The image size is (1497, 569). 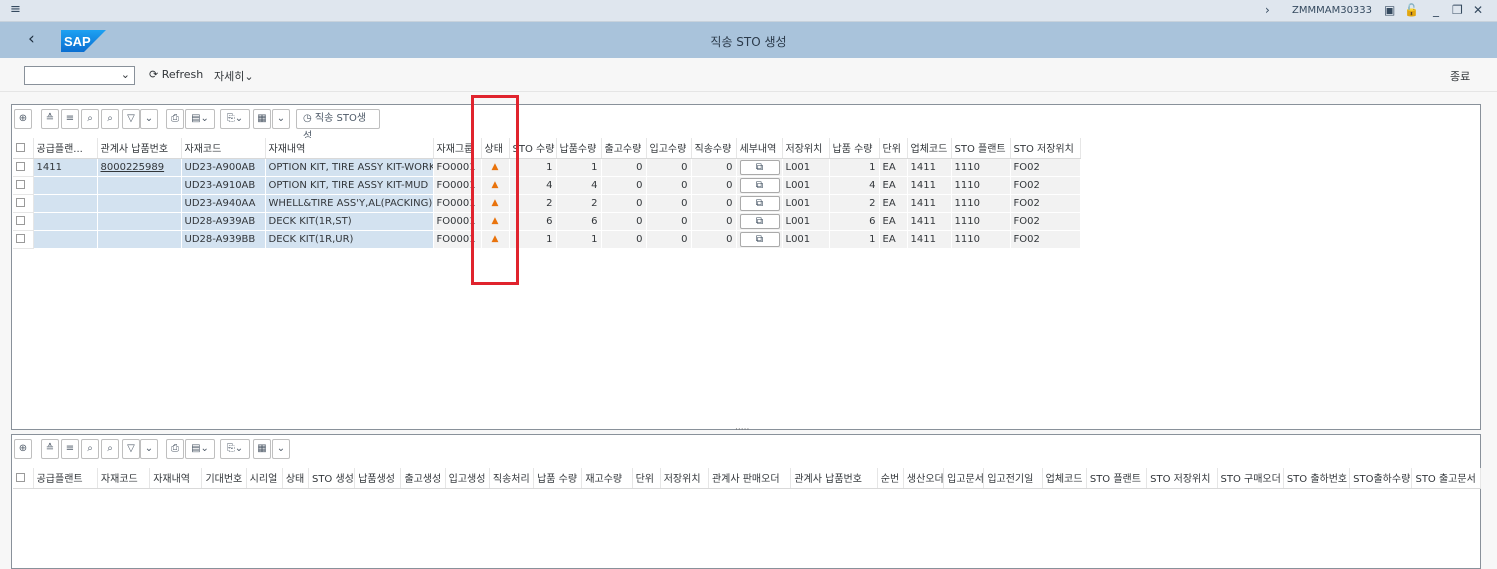 What do you see at coordinates (1267, 10) in the screenshot?
I see `chevron-right-icon: ›` at bounding box center [1267, 10].